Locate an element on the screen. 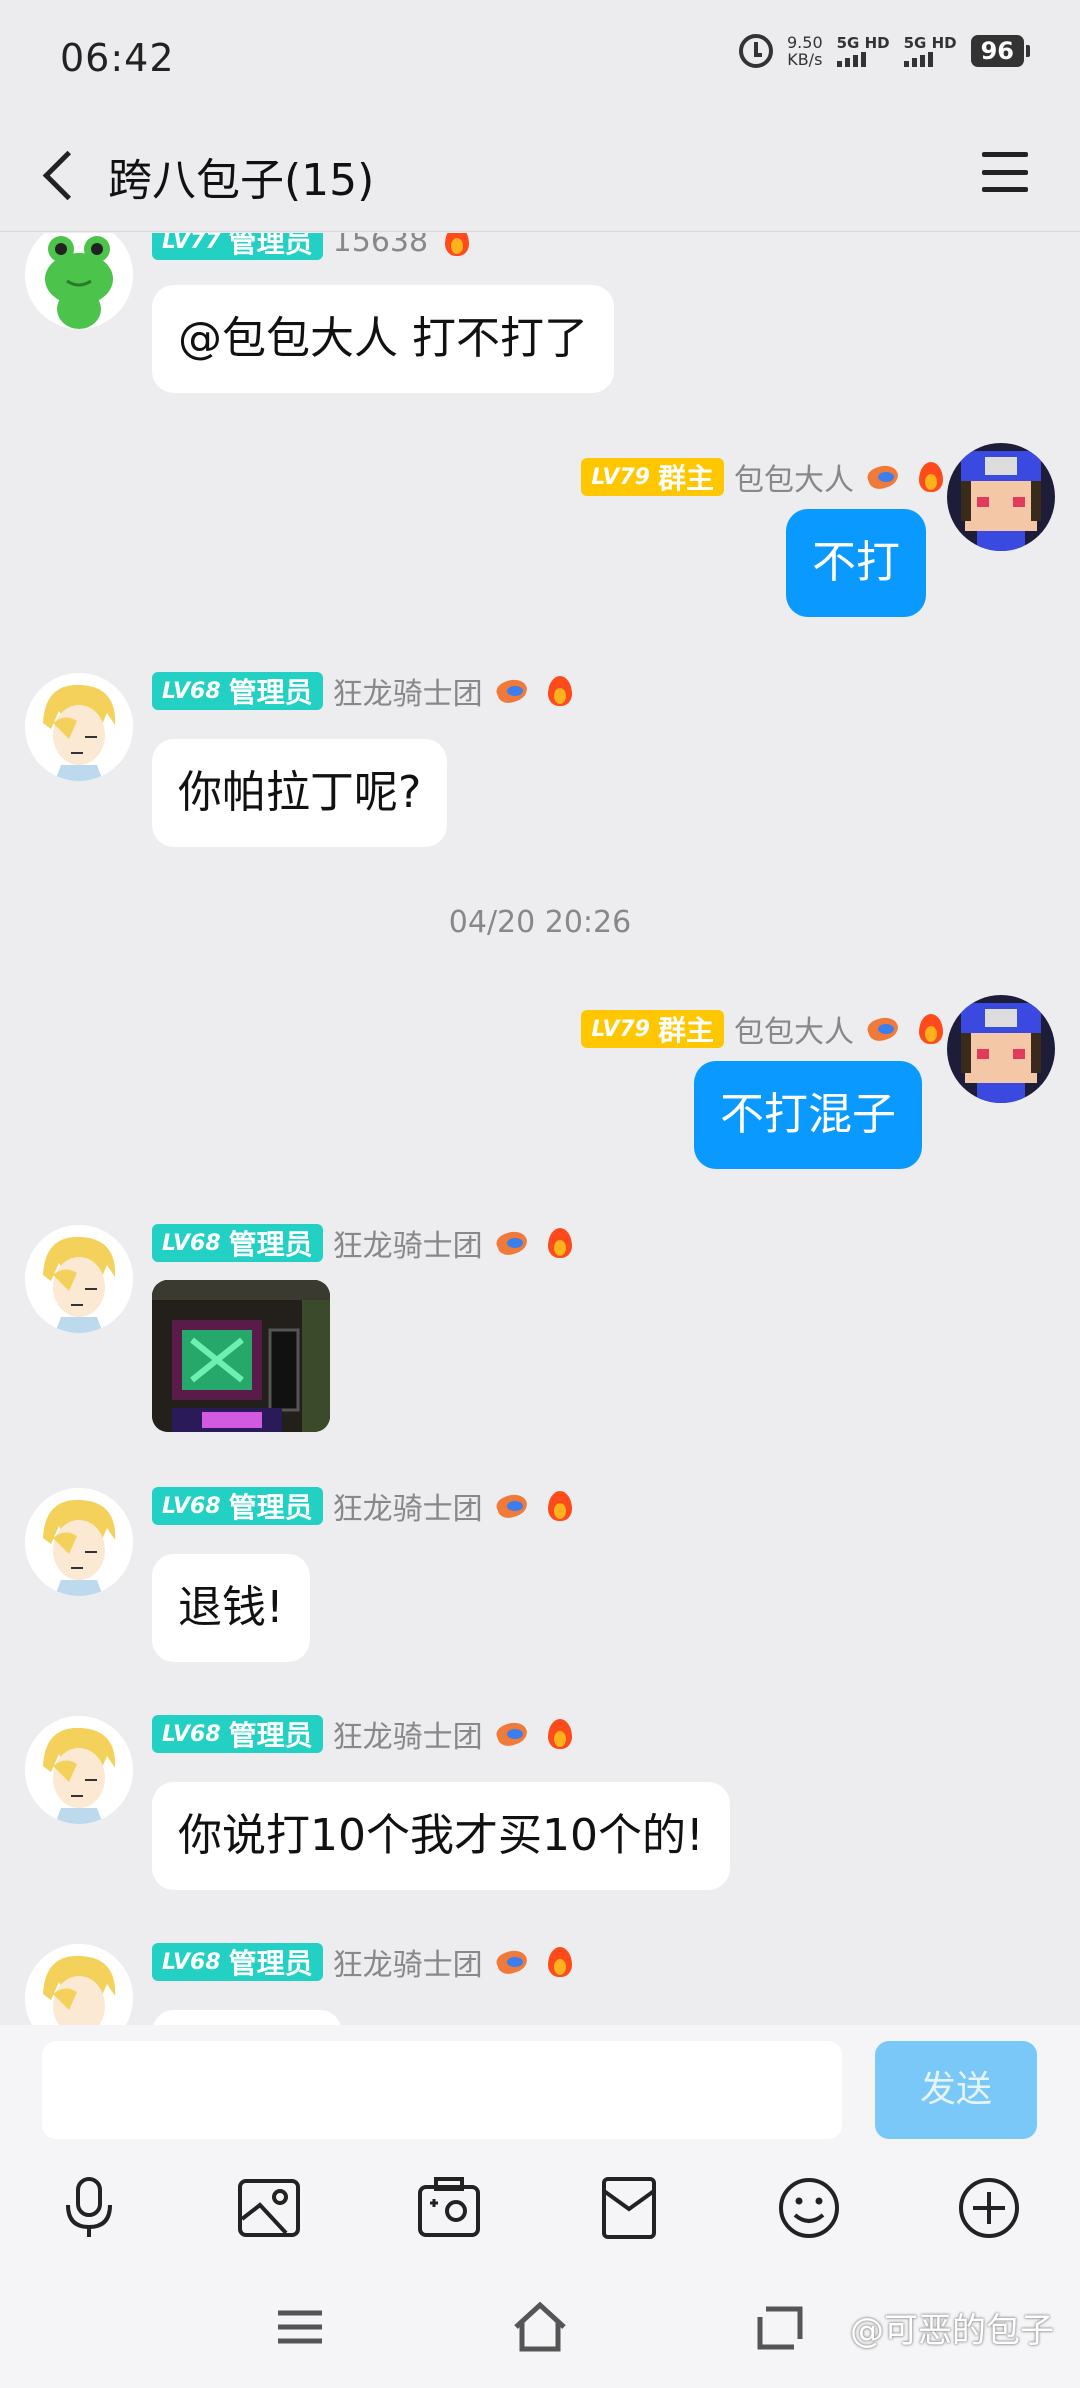  network-speed: 9.50 KB/s is located at coordinates (805, 51).